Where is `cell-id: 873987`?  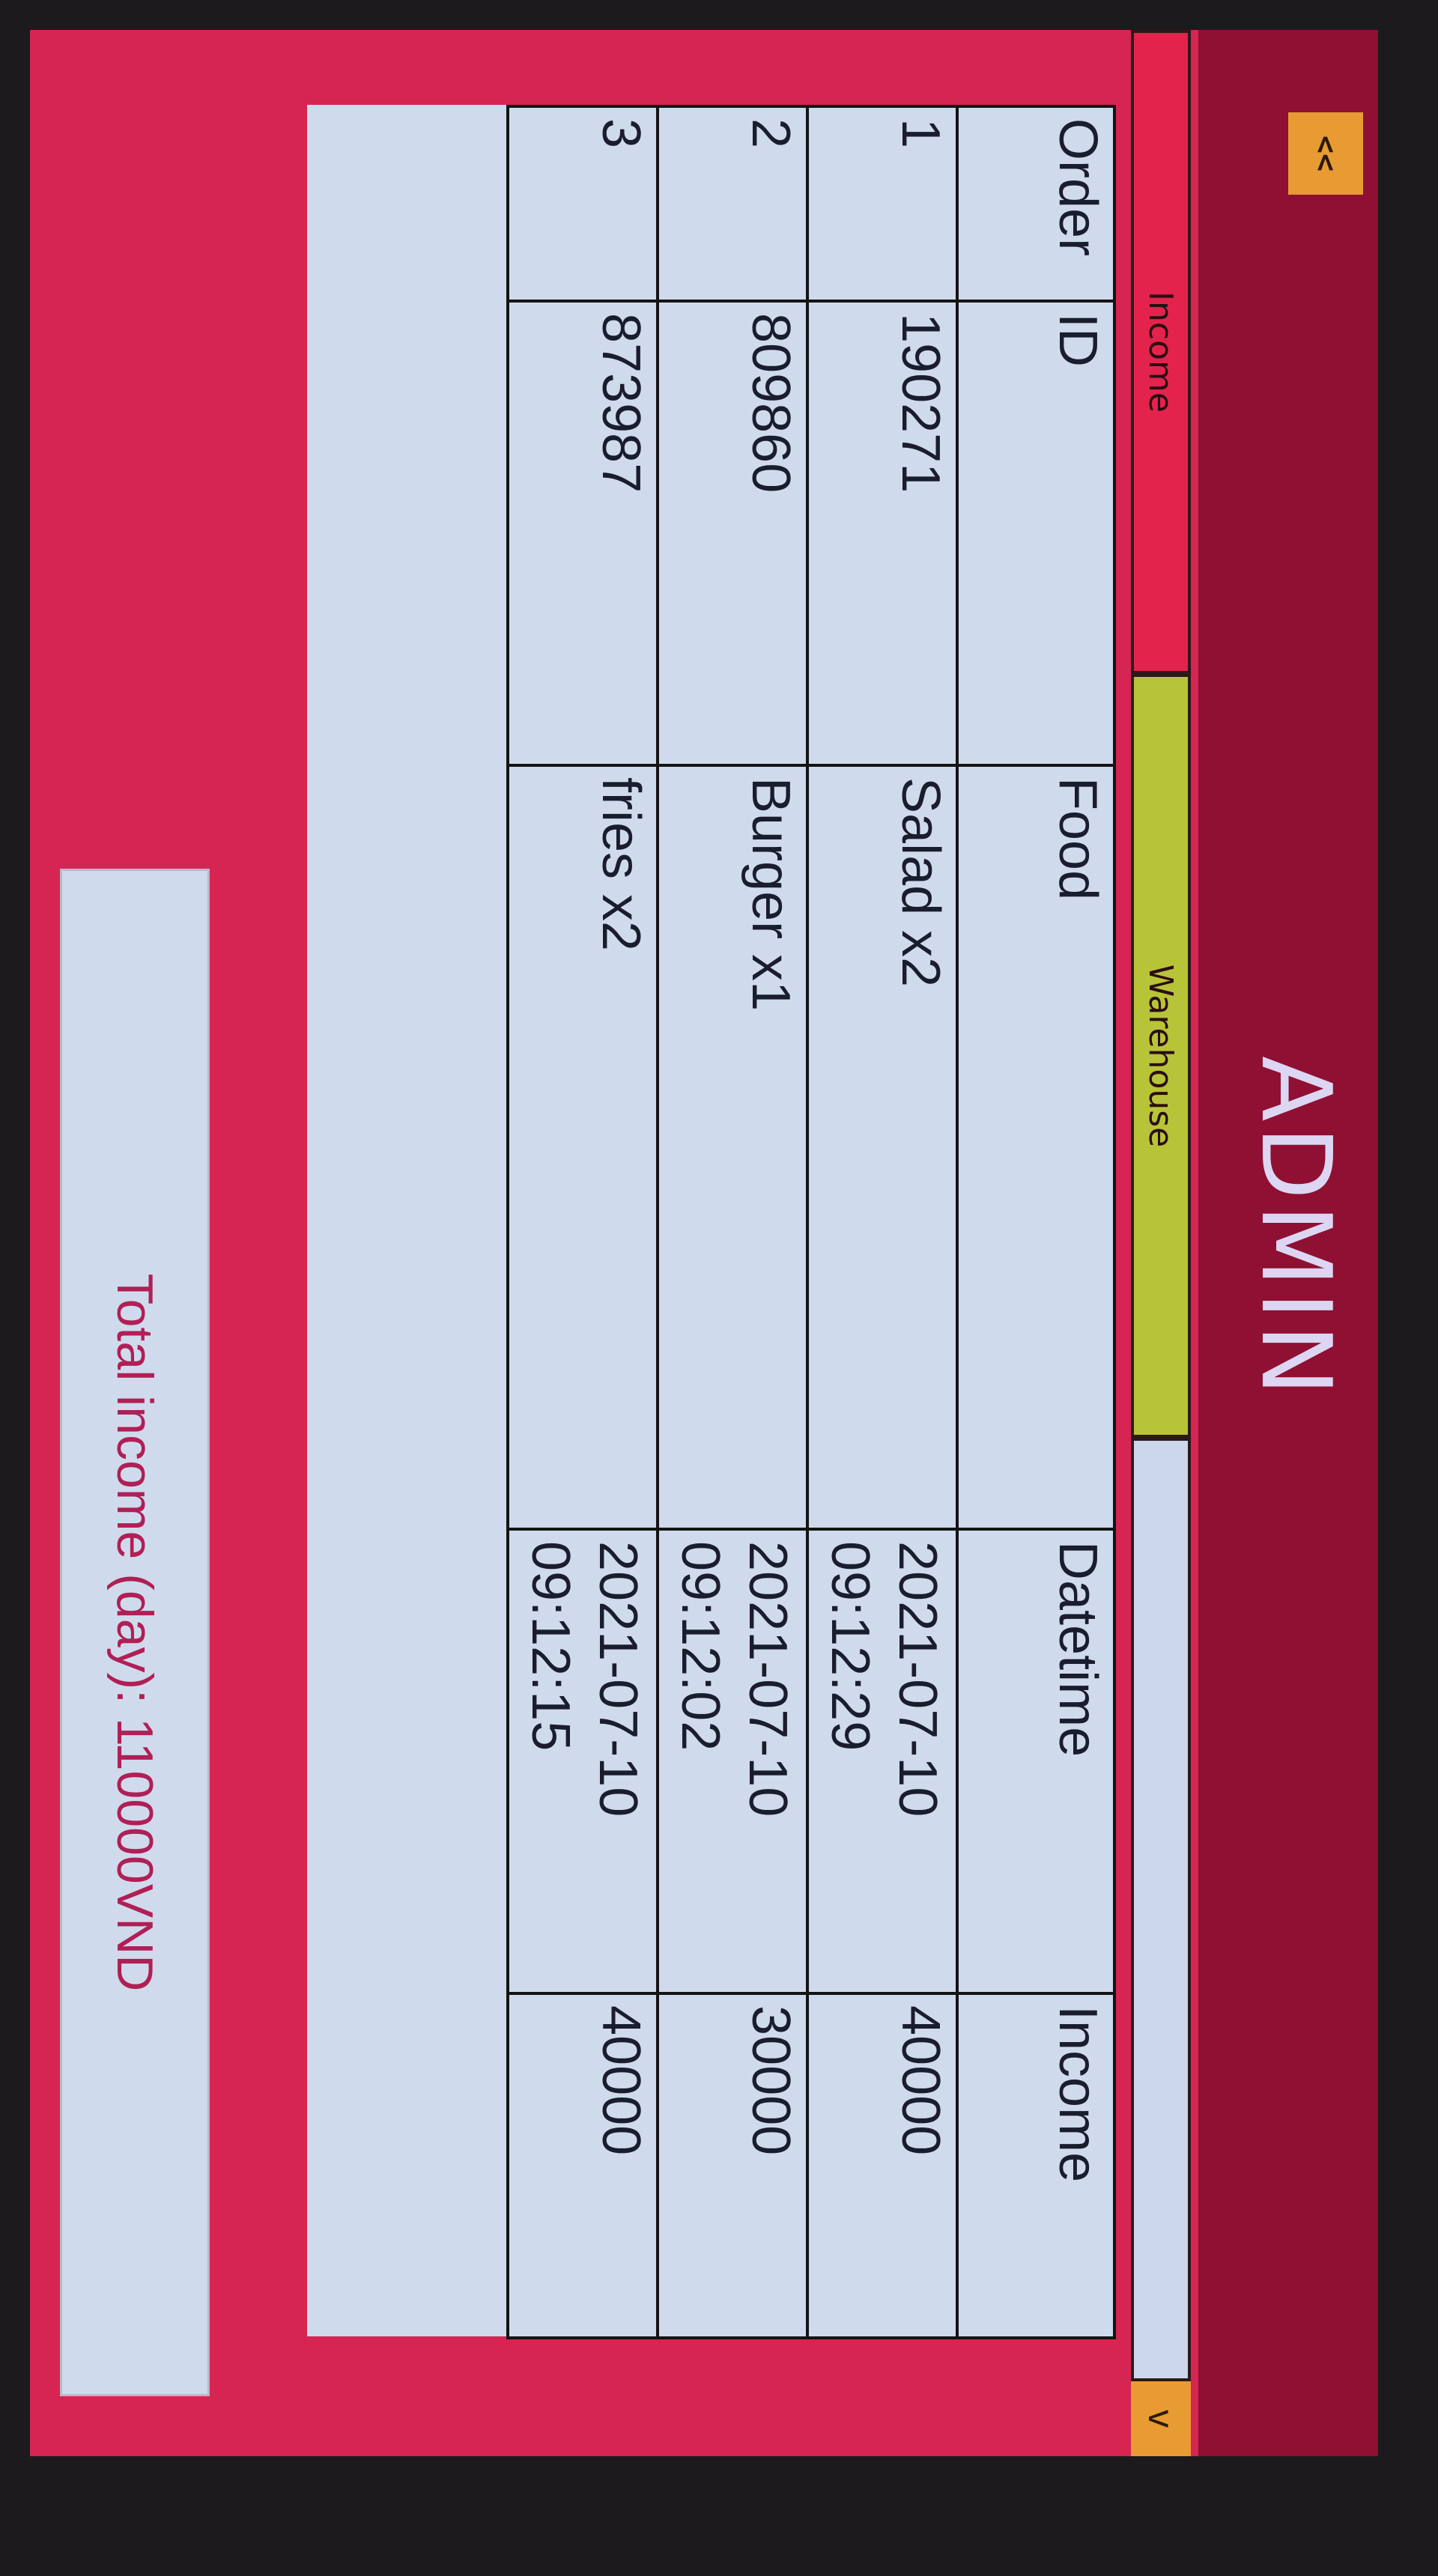 cell-id: 873987 is located at coordinates (583, 533).